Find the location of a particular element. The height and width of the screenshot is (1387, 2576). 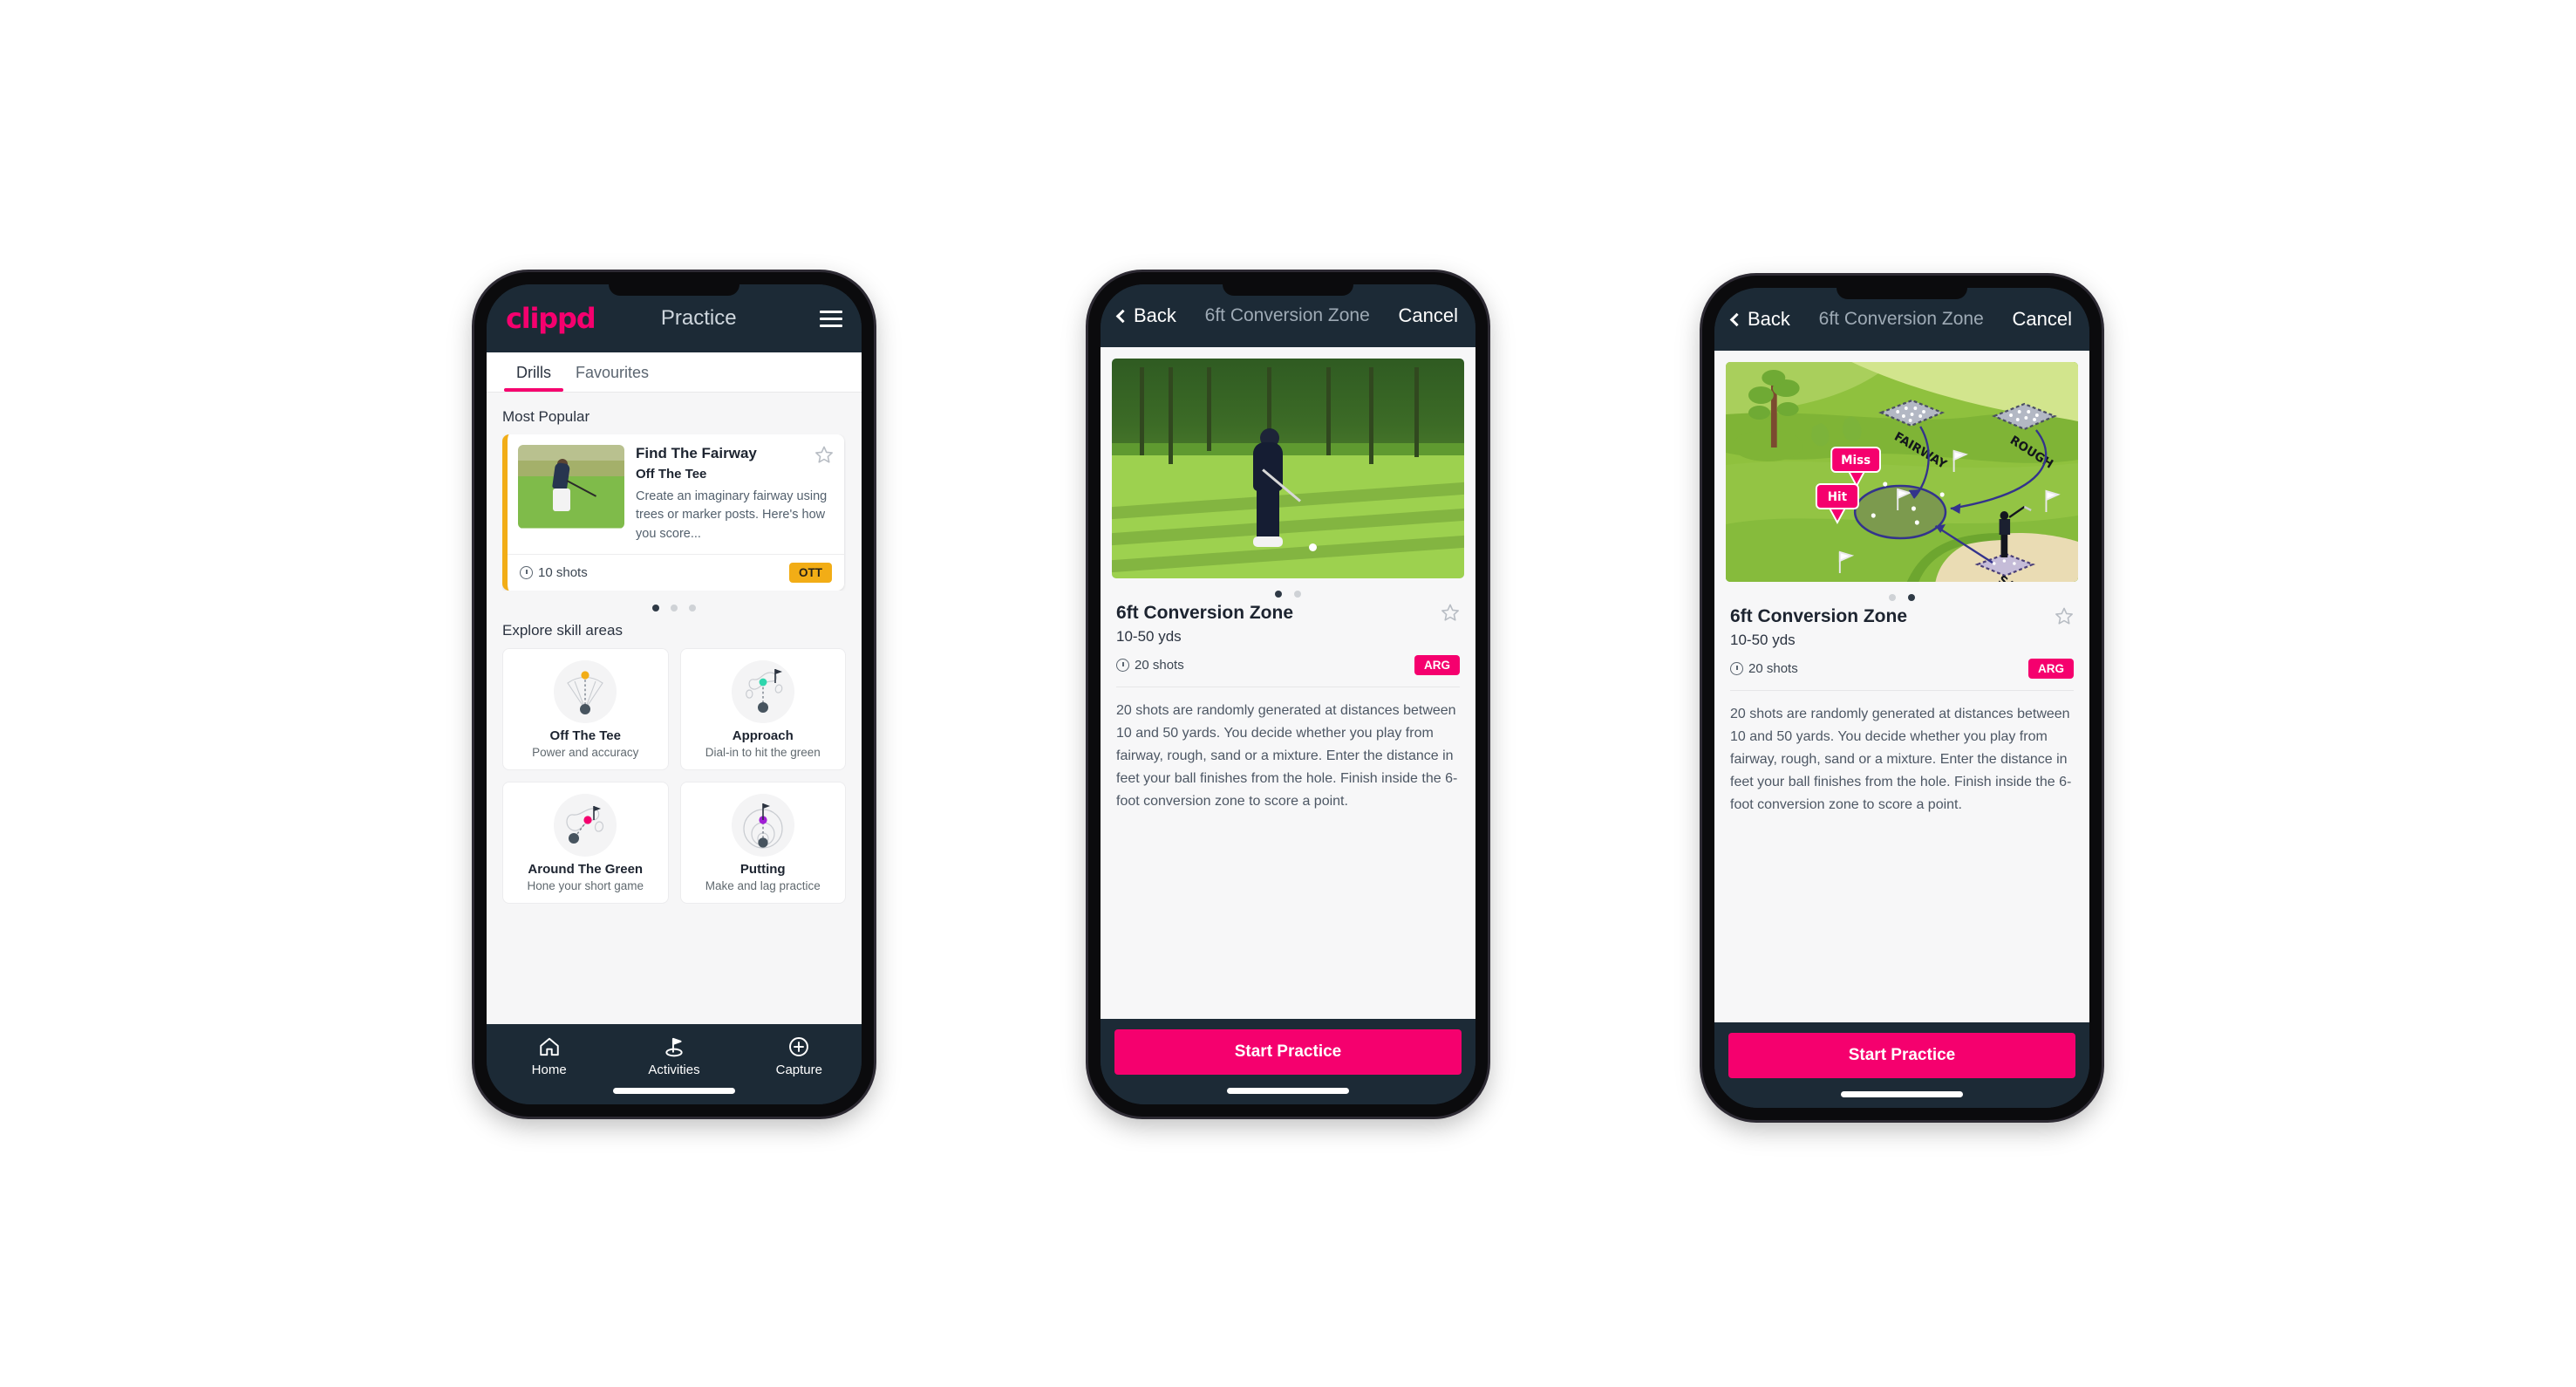

approach-green-icon is located at coordinates (763, 692).